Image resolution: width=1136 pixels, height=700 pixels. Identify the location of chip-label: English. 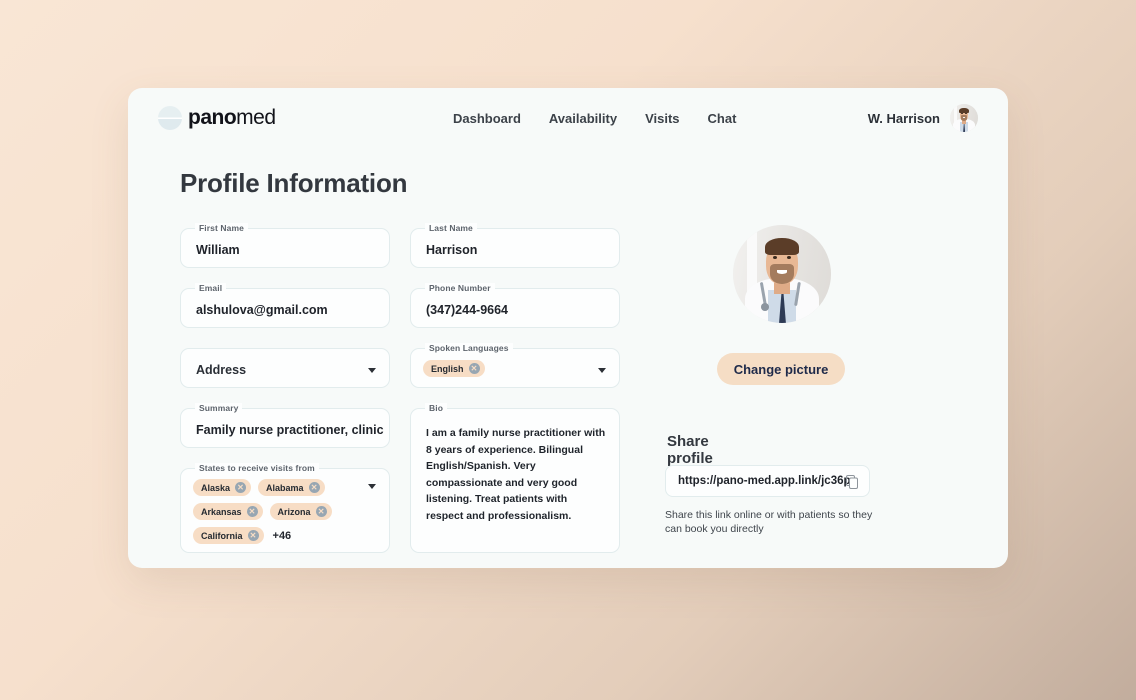
(447, 368).